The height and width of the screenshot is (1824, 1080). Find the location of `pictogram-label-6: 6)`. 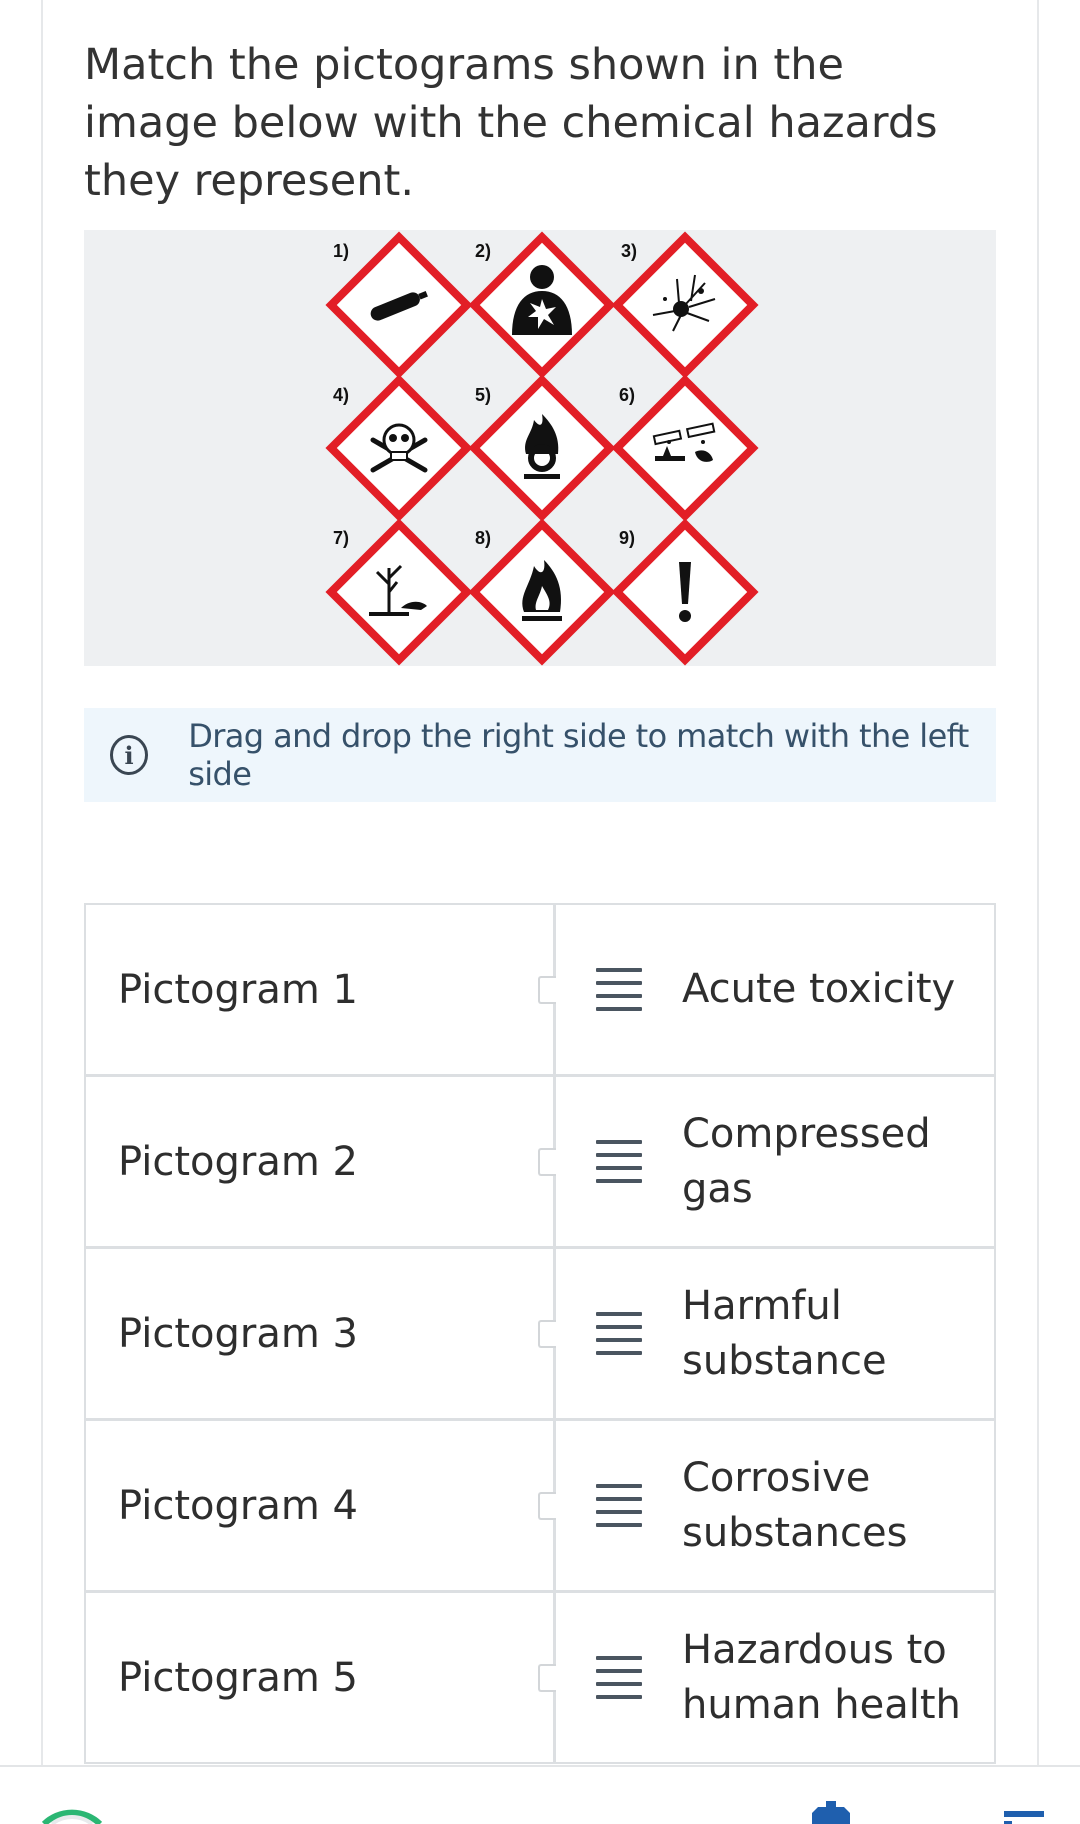

pictogram-label-6: 6) is located at coordinates (627, 395).